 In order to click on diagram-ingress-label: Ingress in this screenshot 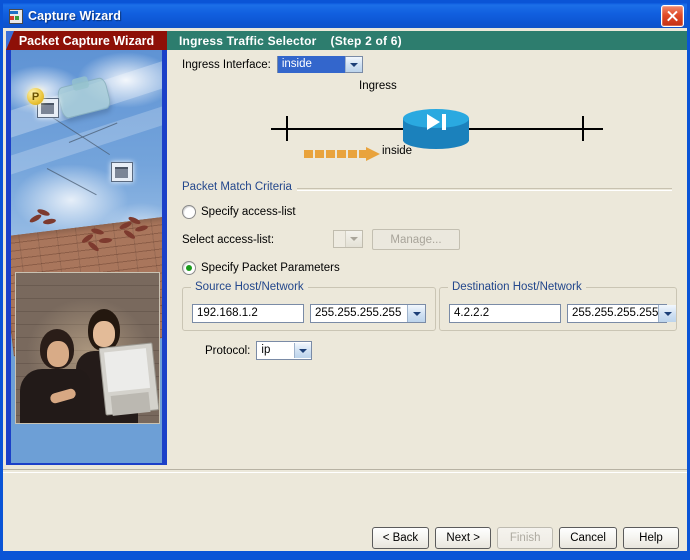, I will do `click(378, 86)`.